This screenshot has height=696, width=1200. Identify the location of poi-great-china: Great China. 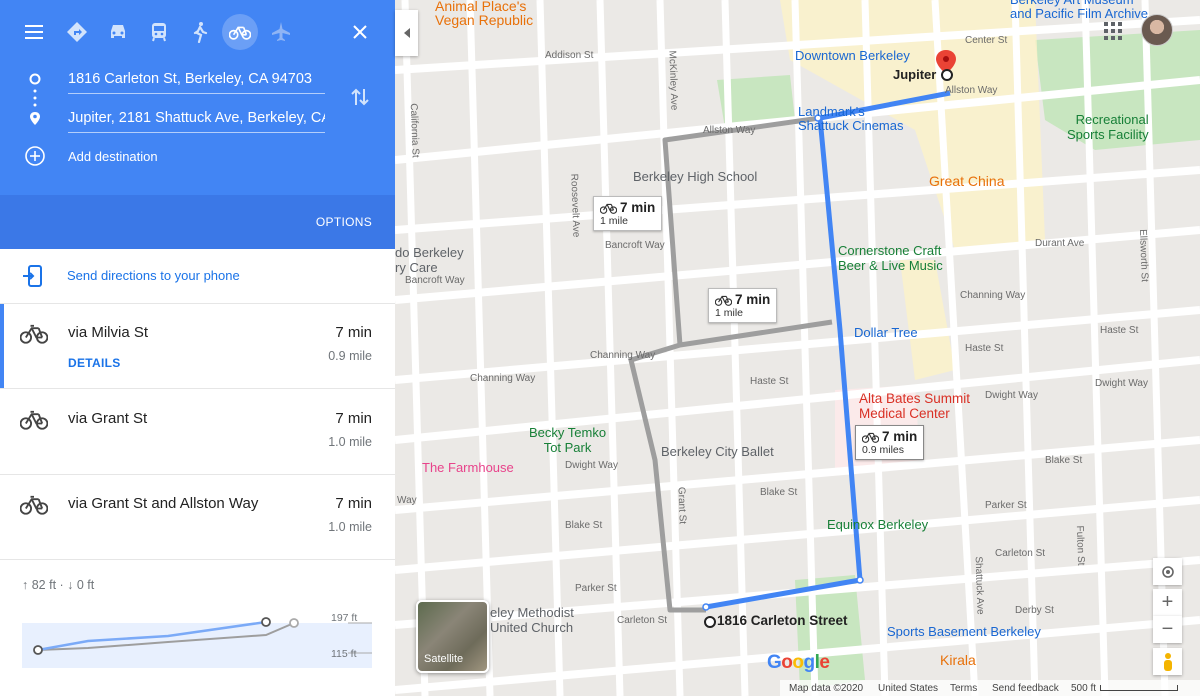
(966, 181).